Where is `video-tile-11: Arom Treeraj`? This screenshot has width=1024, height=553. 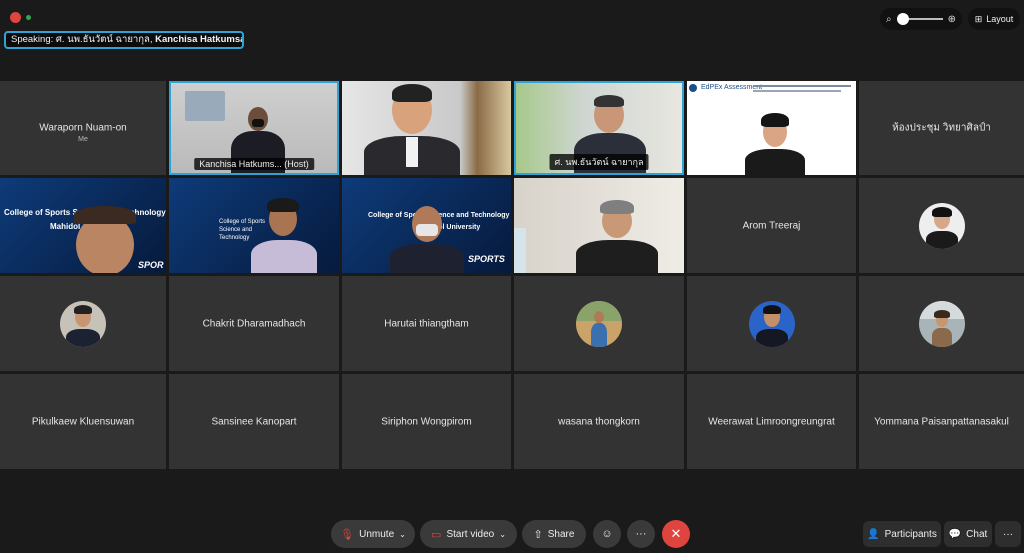
video-tile-11: Arom Treeraj is located at coordinates (771, 225).